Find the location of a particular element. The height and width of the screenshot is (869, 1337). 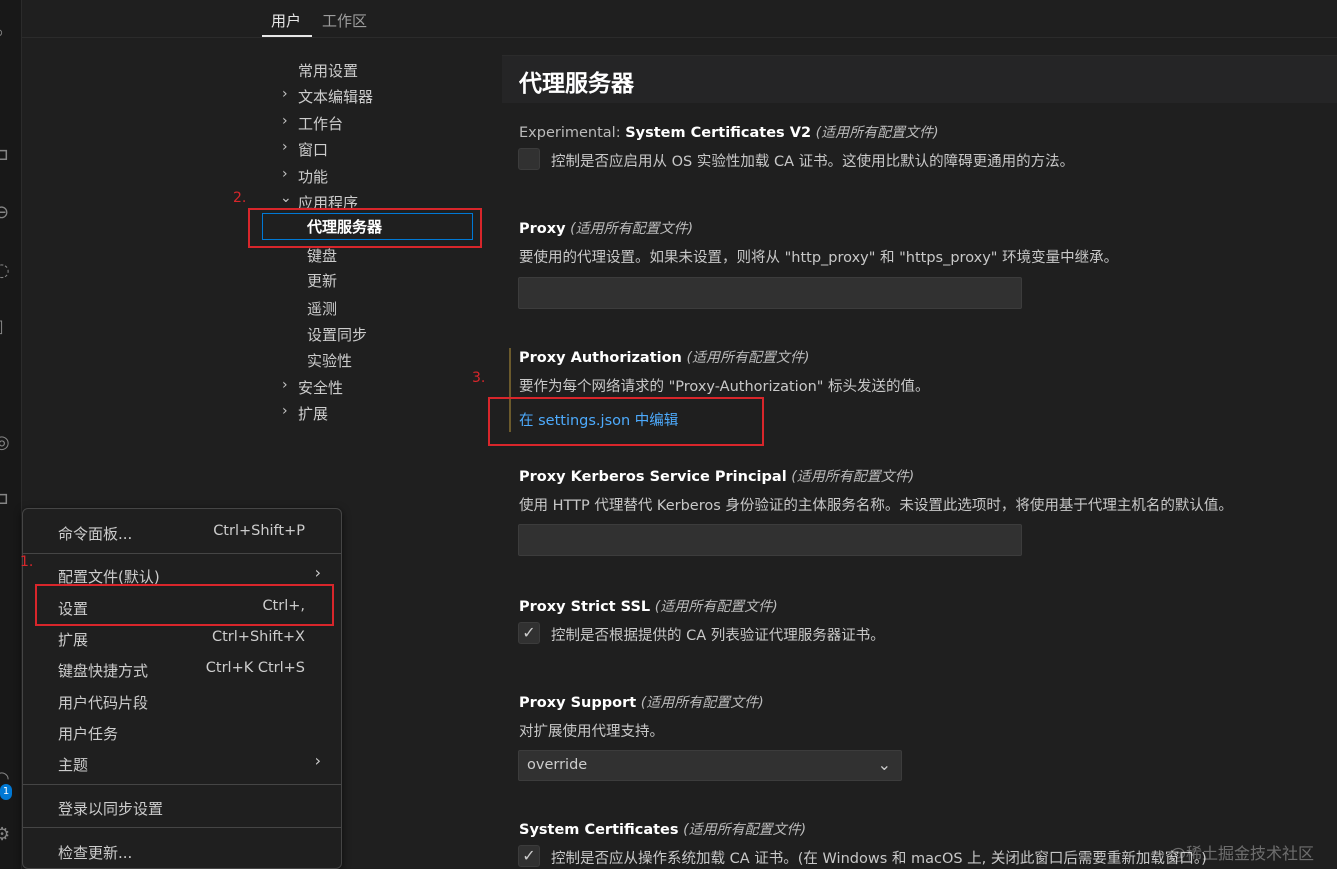

run-debug-icon: ⊐ is located at coordinates (6, 155).